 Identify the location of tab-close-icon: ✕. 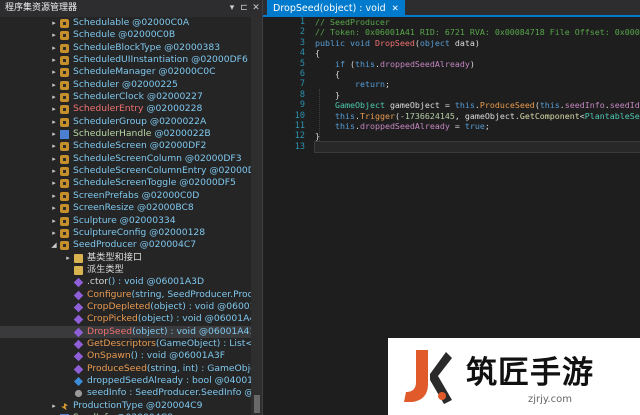
(395, 9).